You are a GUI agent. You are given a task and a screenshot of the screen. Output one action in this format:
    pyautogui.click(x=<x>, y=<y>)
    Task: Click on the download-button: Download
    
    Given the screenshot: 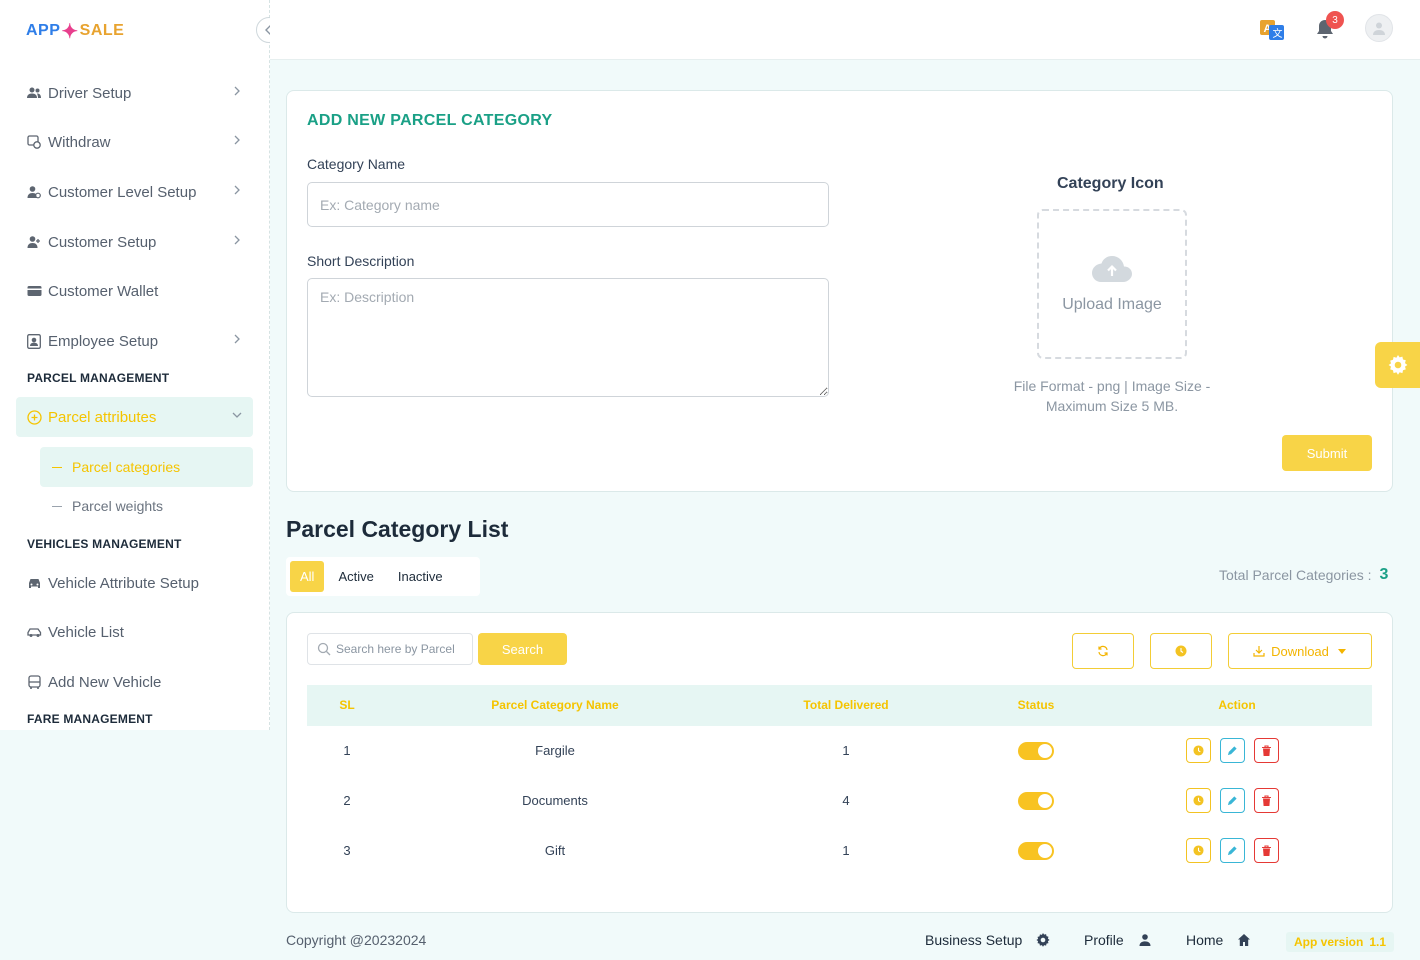 What is the action you would take?
    pyautogui.click(x=1300, y=651)
    